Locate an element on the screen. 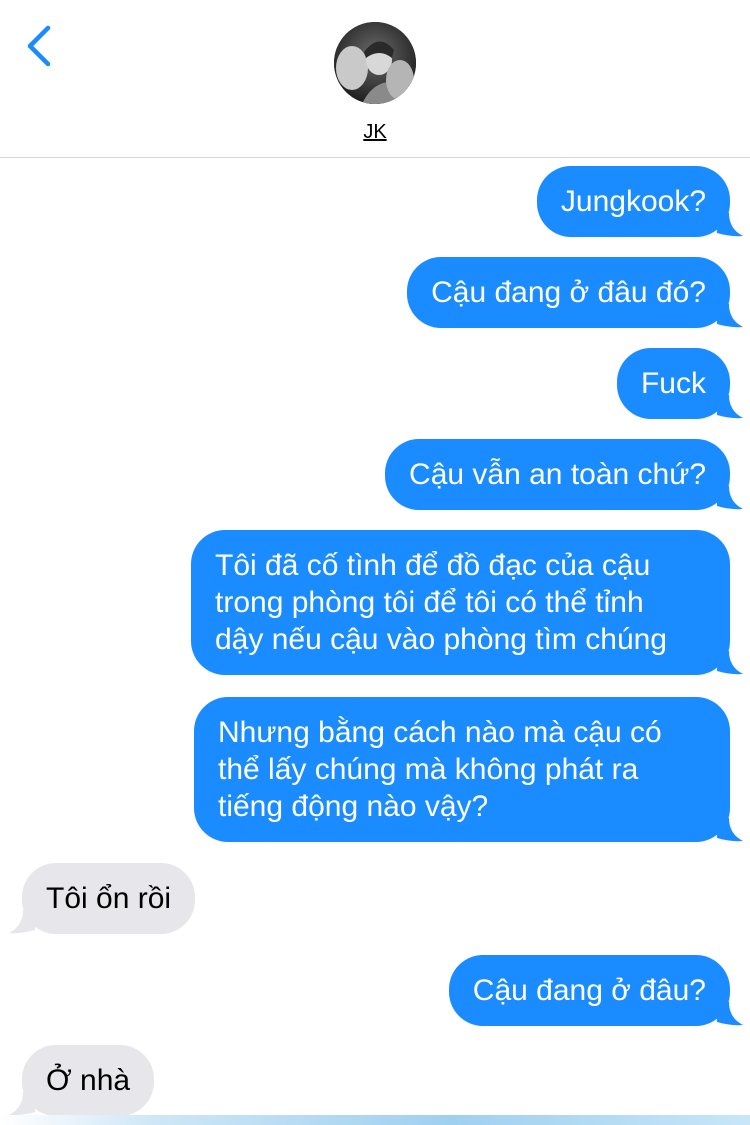 This screenshot has height=1125, width=750. message-text: Jungkook? is located at coordinates (633, 201).